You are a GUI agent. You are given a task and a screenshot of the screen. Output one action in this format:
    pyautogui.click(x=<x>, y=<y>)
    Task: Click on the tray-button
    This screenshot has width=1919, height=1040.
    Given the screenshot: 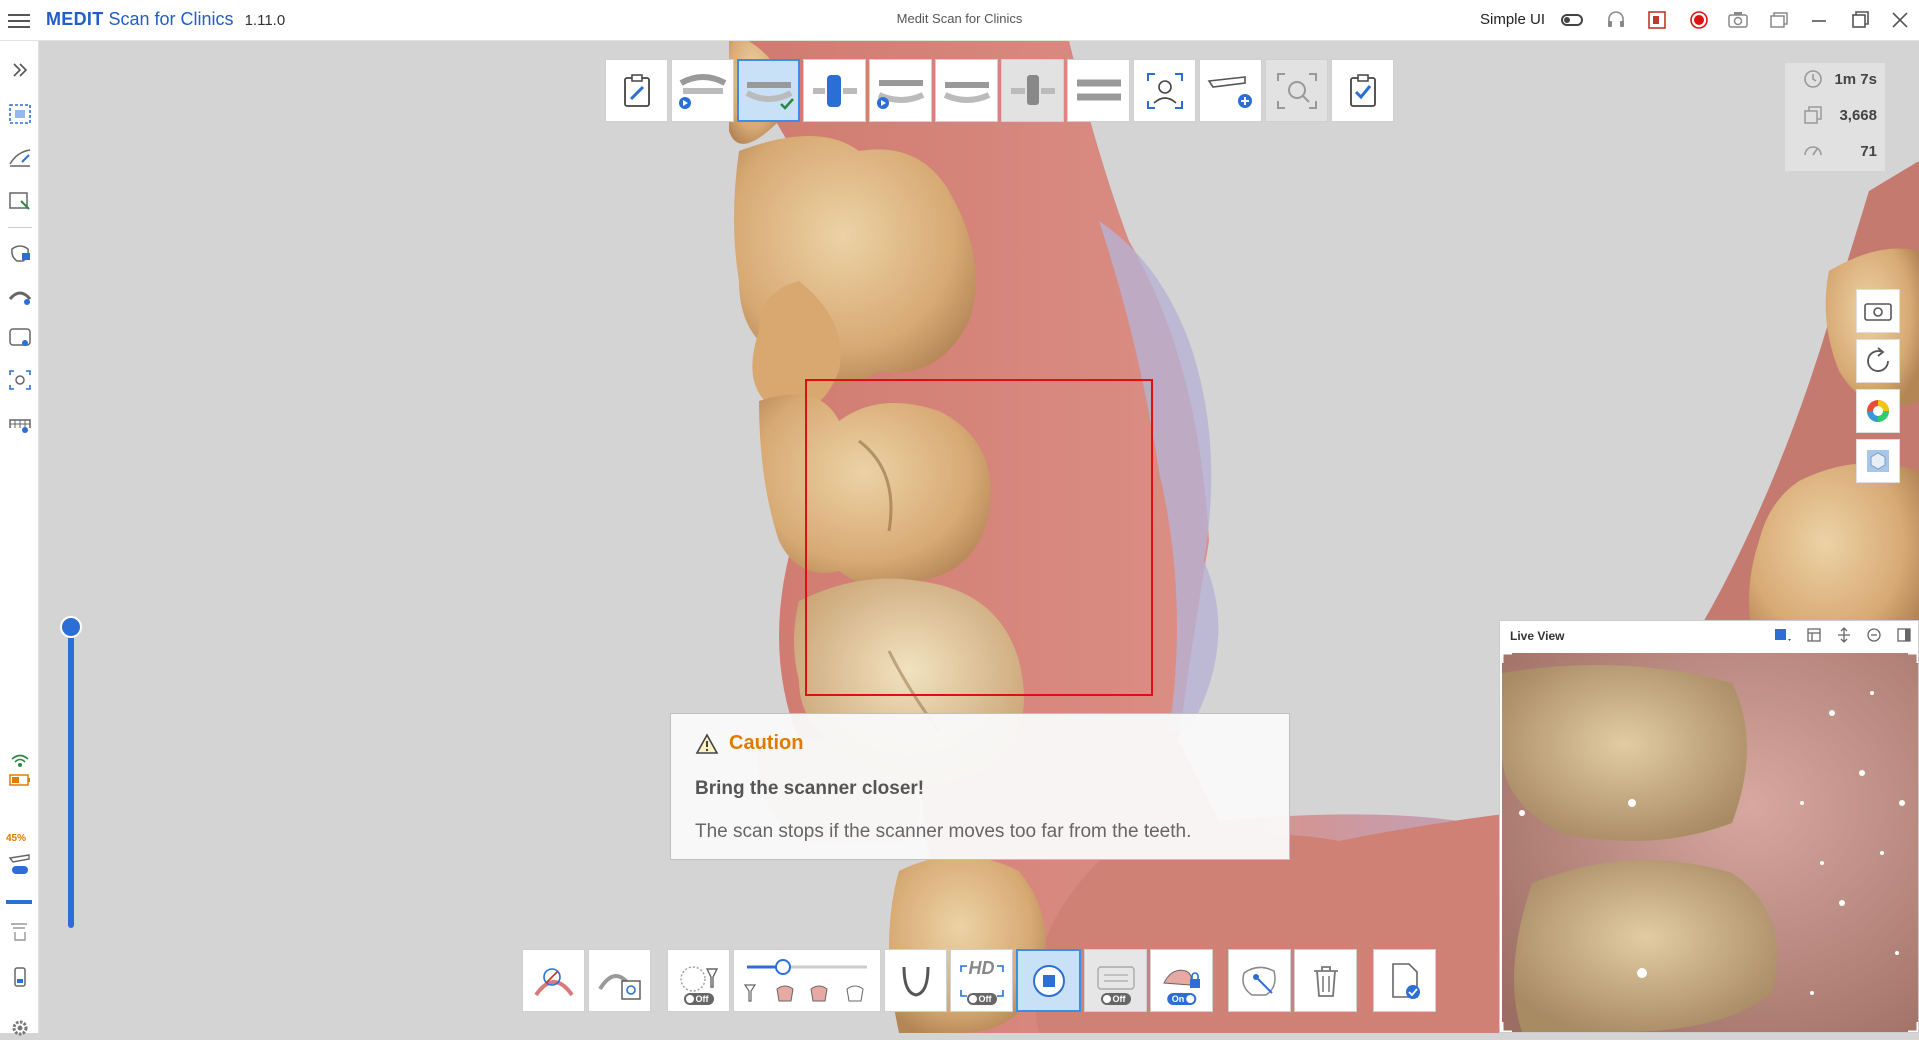 What is the action you would take?
    pyautogui.click(x=915, y=980)
    